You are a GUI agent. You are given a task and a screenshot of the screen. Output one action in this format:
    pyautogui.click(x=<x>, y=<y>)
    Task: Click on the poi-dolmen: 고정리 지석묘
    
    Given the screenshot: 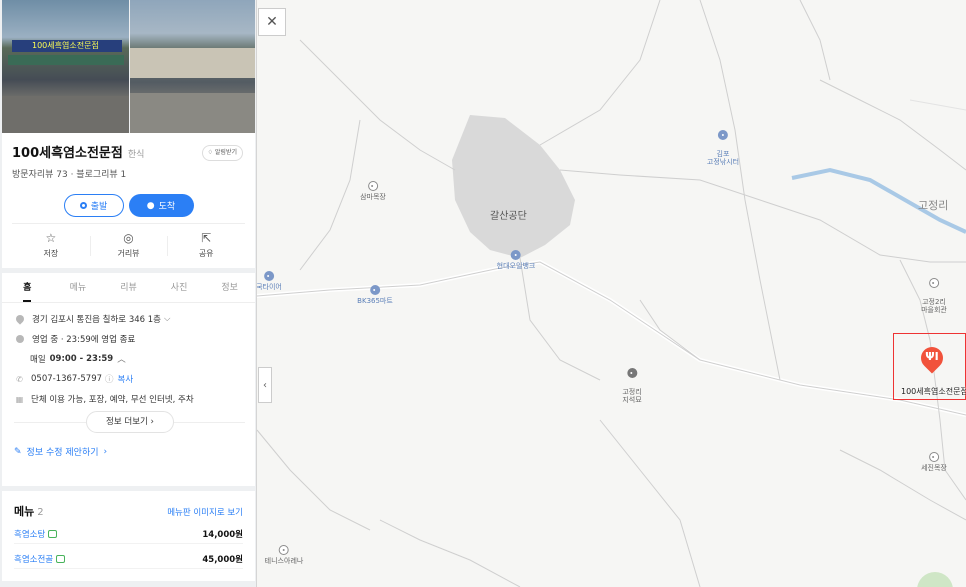 What is the action you would take?
    pyautogui.click(x=632, y=382)
    